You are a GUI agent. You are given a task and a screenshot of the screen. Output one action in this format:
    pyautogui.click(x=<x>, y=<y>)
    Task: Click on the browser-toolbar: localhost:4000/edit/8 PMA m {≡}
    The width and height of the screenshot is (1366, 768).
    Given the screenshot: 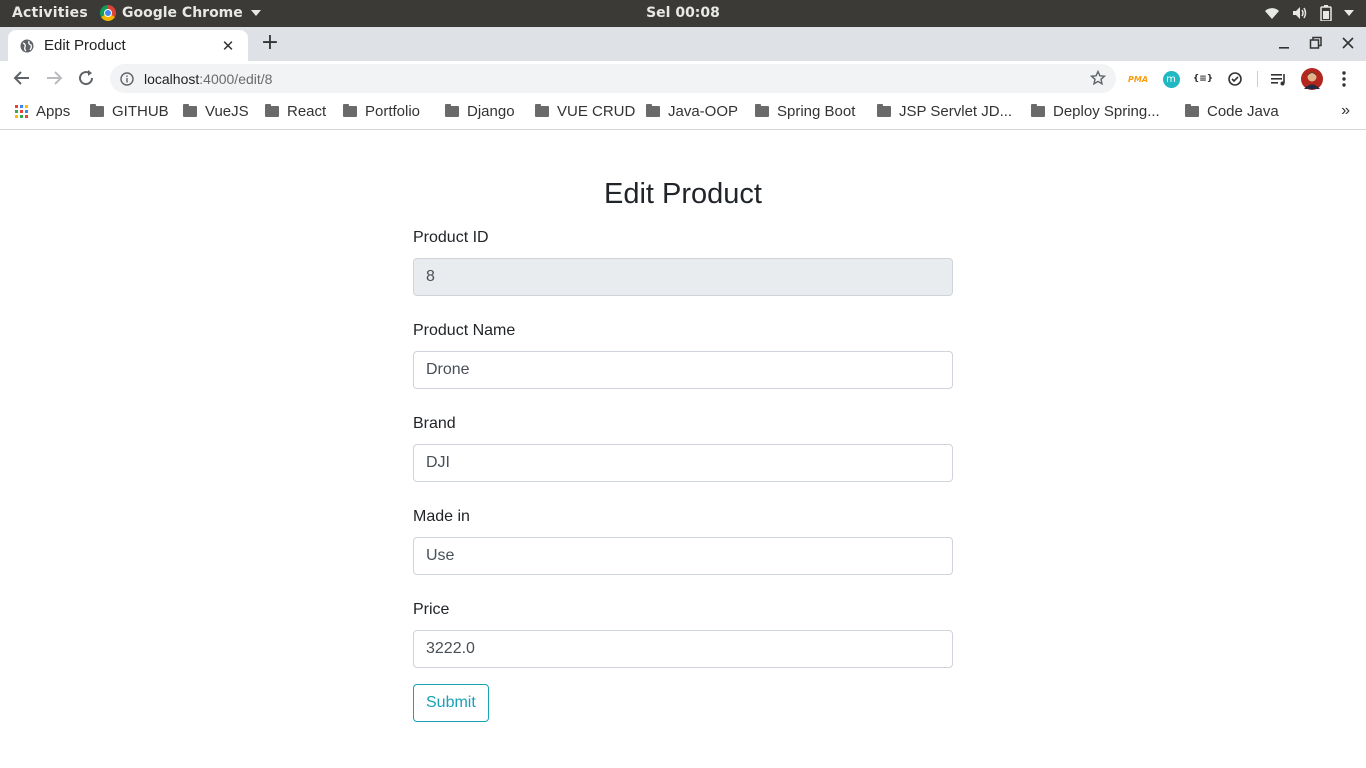 What is the action you would take?
    pyautogui.click(x=683, y=78)
    